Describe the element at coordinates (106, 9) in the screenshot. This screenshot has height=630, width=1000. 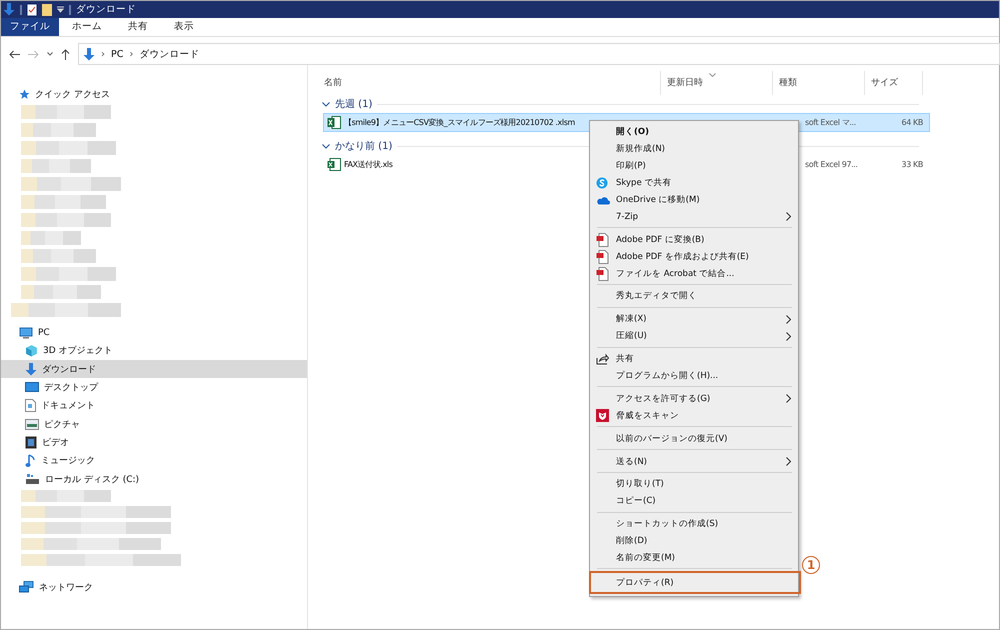
I see `window-title: ダウンロード` at that location.